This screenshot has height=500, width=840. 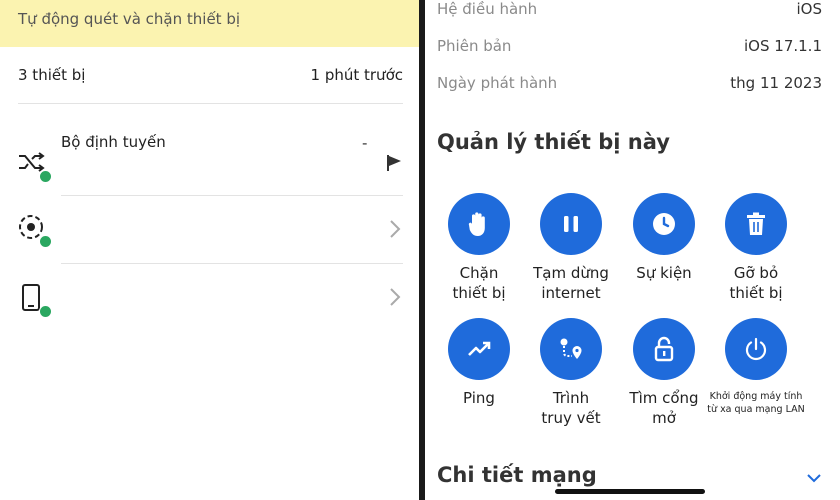 What do you see at coordinates (664, 273) in the screenshot?
I see `action-label: Sự kiện` at bounding box center [664, 273].